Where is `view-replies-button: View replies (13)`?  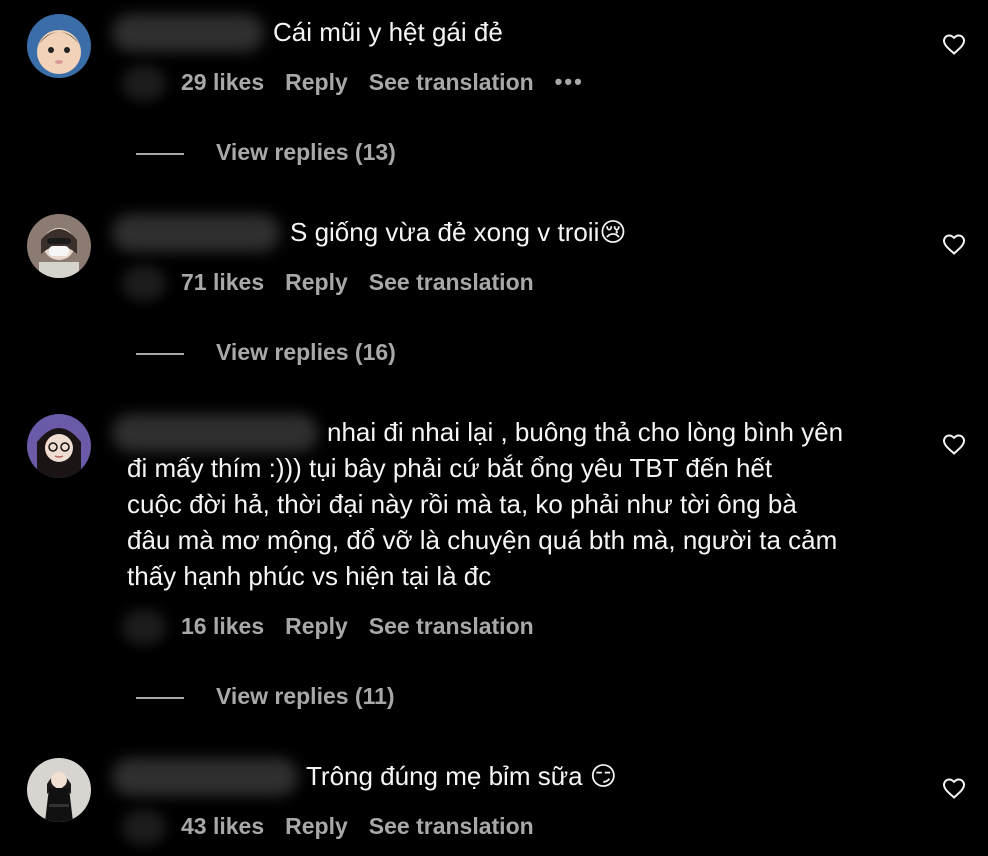
view-replies-button: View replies (13) is located at coordinates (266, 152).